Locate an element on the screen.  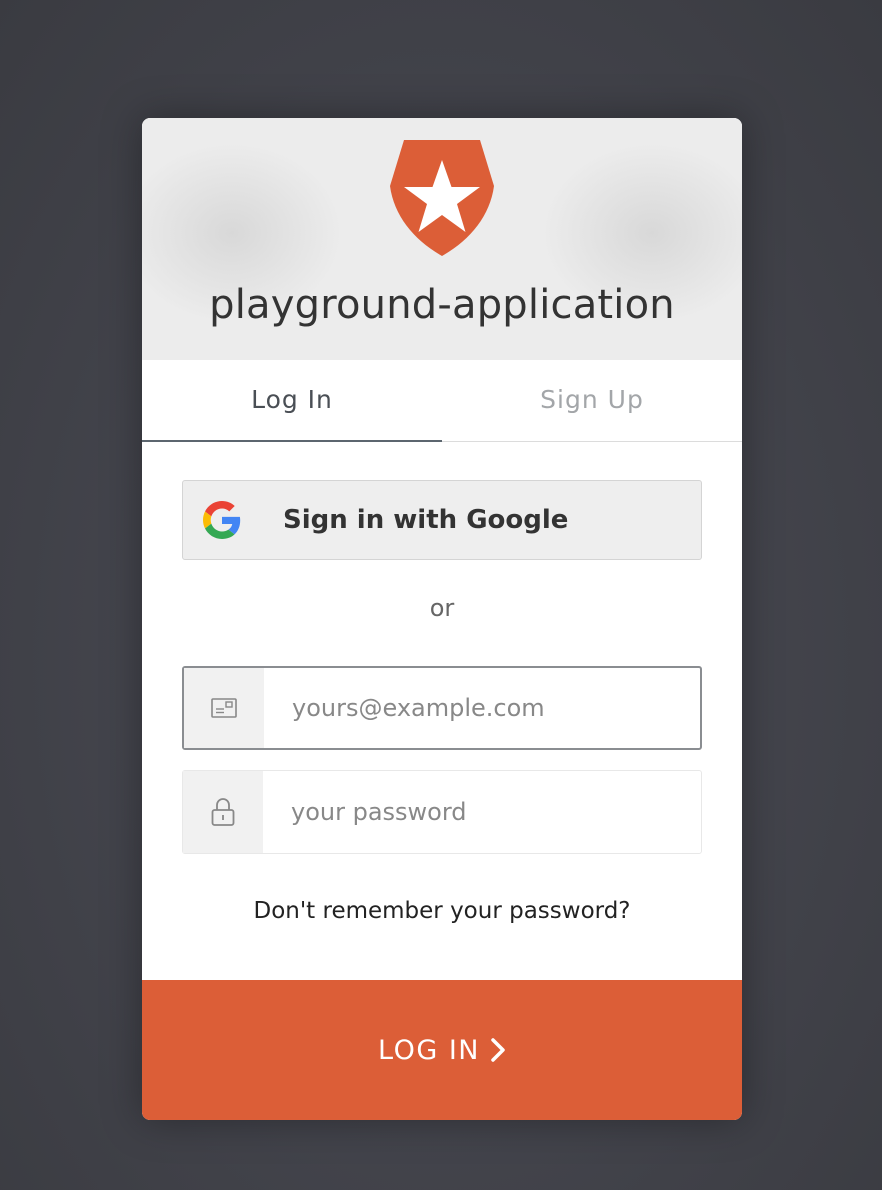
lock-icon is located at coordinates (223, 812).